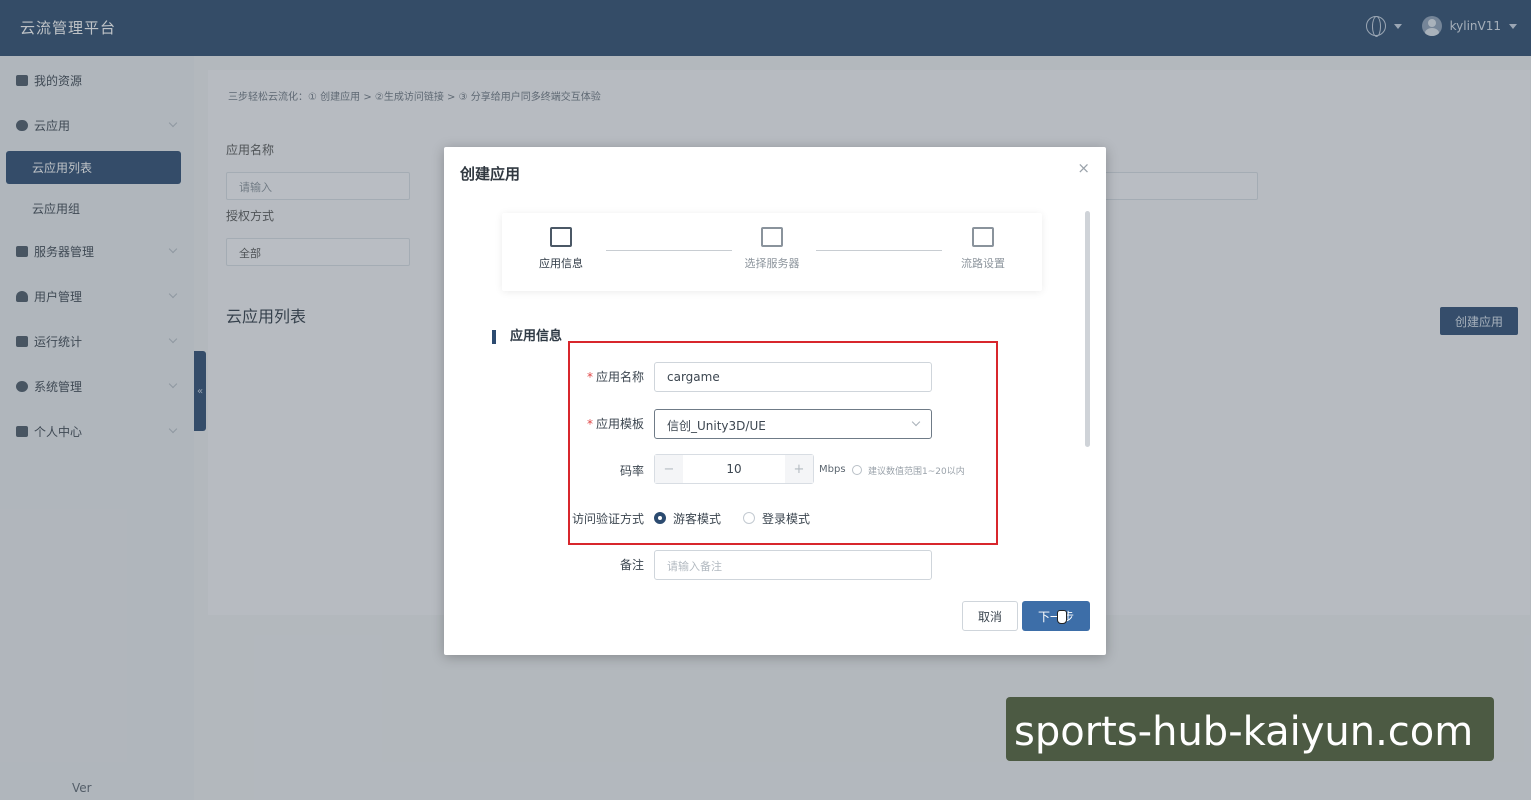 This screenshot has width=1531, height=800. Describe the element at coordinates (716, 426) in the screenshot. I see `app-template-value: 信创_Unity3D/UE` at that location.